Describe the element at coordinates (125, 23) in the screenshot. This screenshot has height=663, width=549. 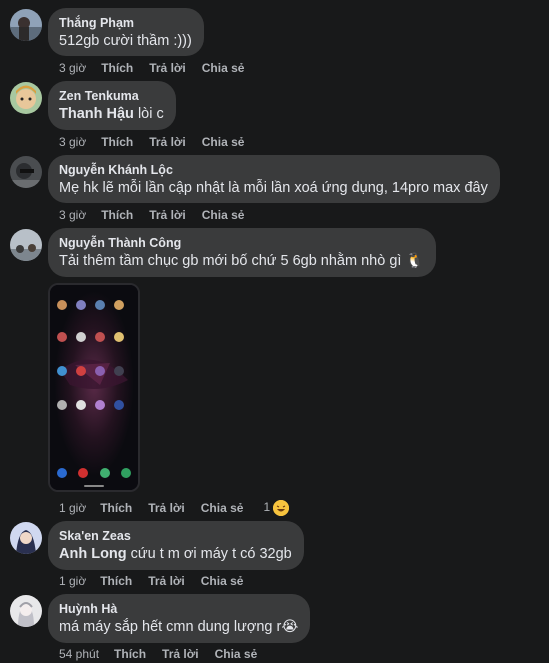
I see `commenter-name: Thắng Phạm` at that location.